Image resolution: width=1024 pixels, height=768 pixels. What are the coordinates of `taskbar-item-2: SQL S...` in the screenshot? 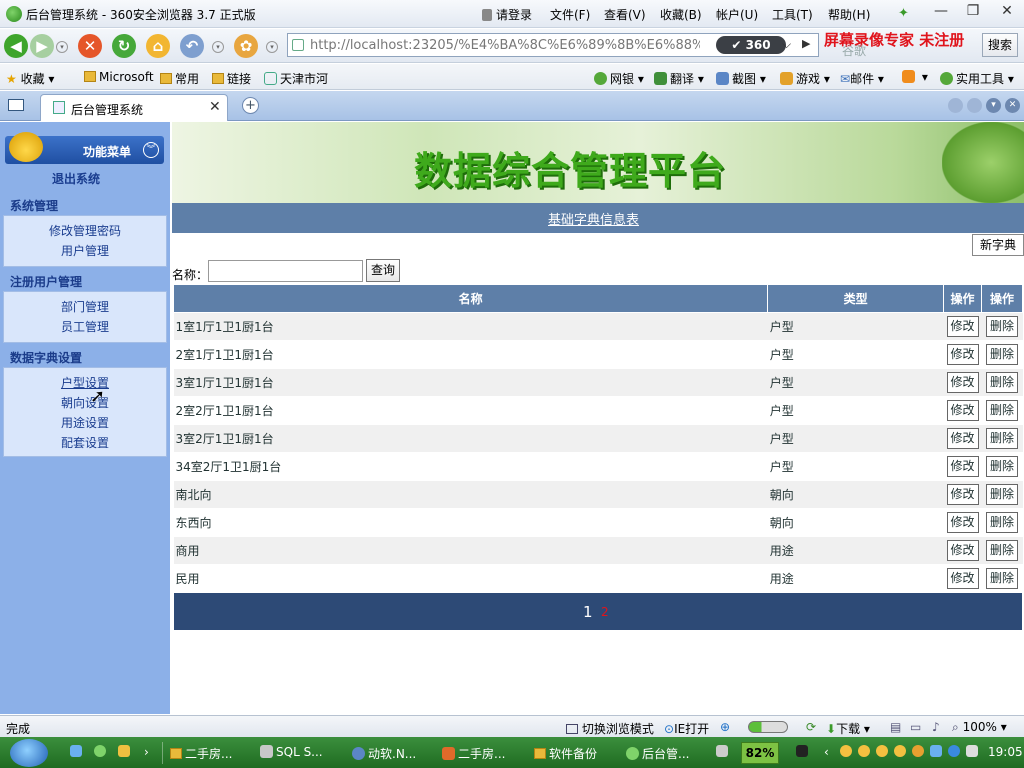 It's located at (291, 752).